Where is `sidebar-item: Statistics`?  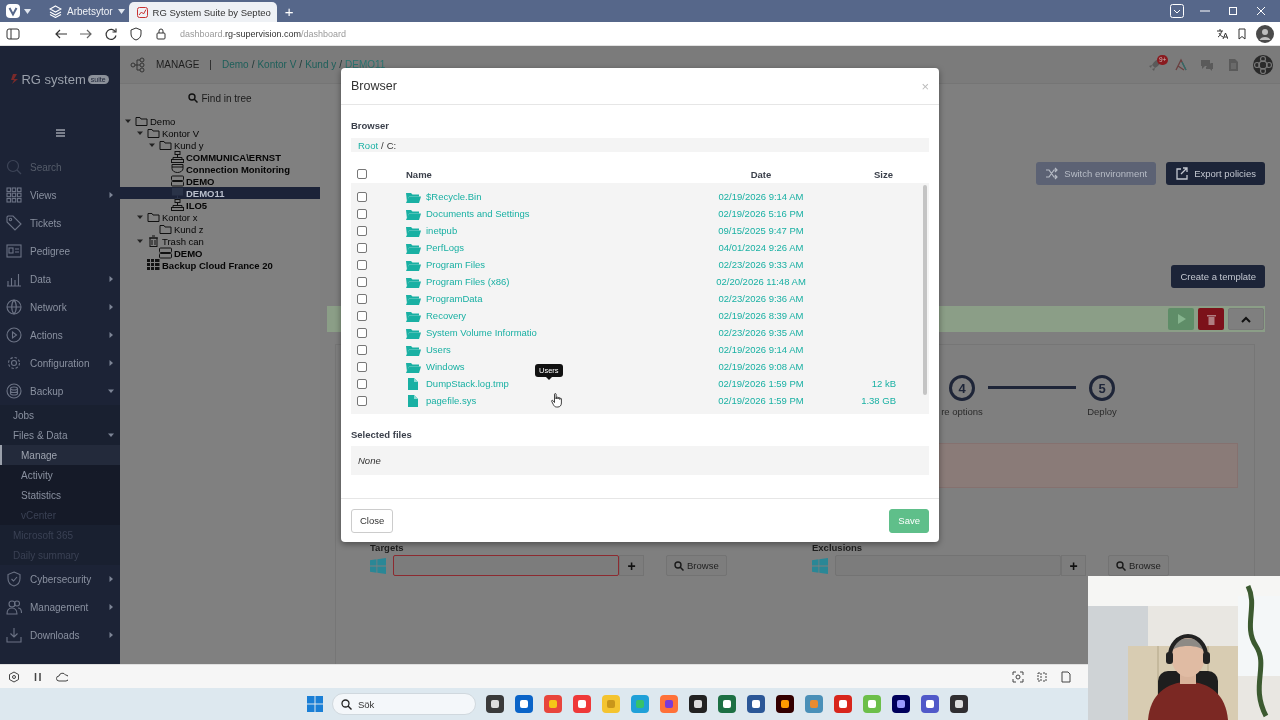 sidebar-item: Statistics is located at coordinates (60, 495).